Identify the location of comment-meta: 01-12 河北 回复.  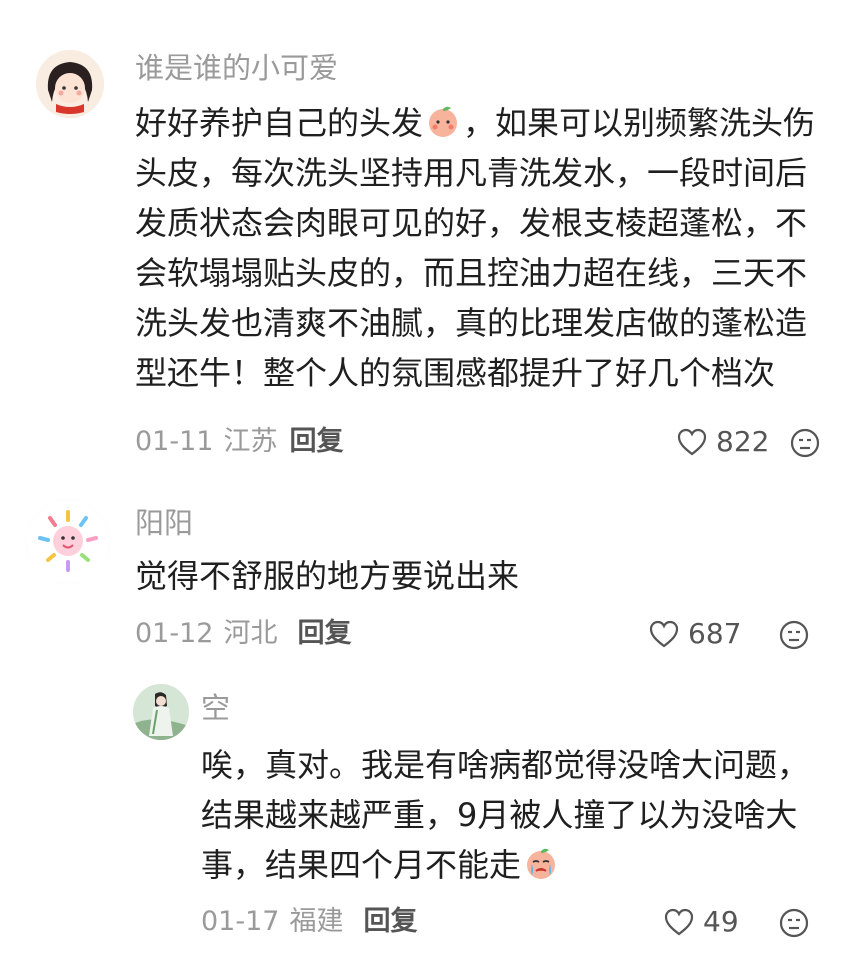
(243, 634).